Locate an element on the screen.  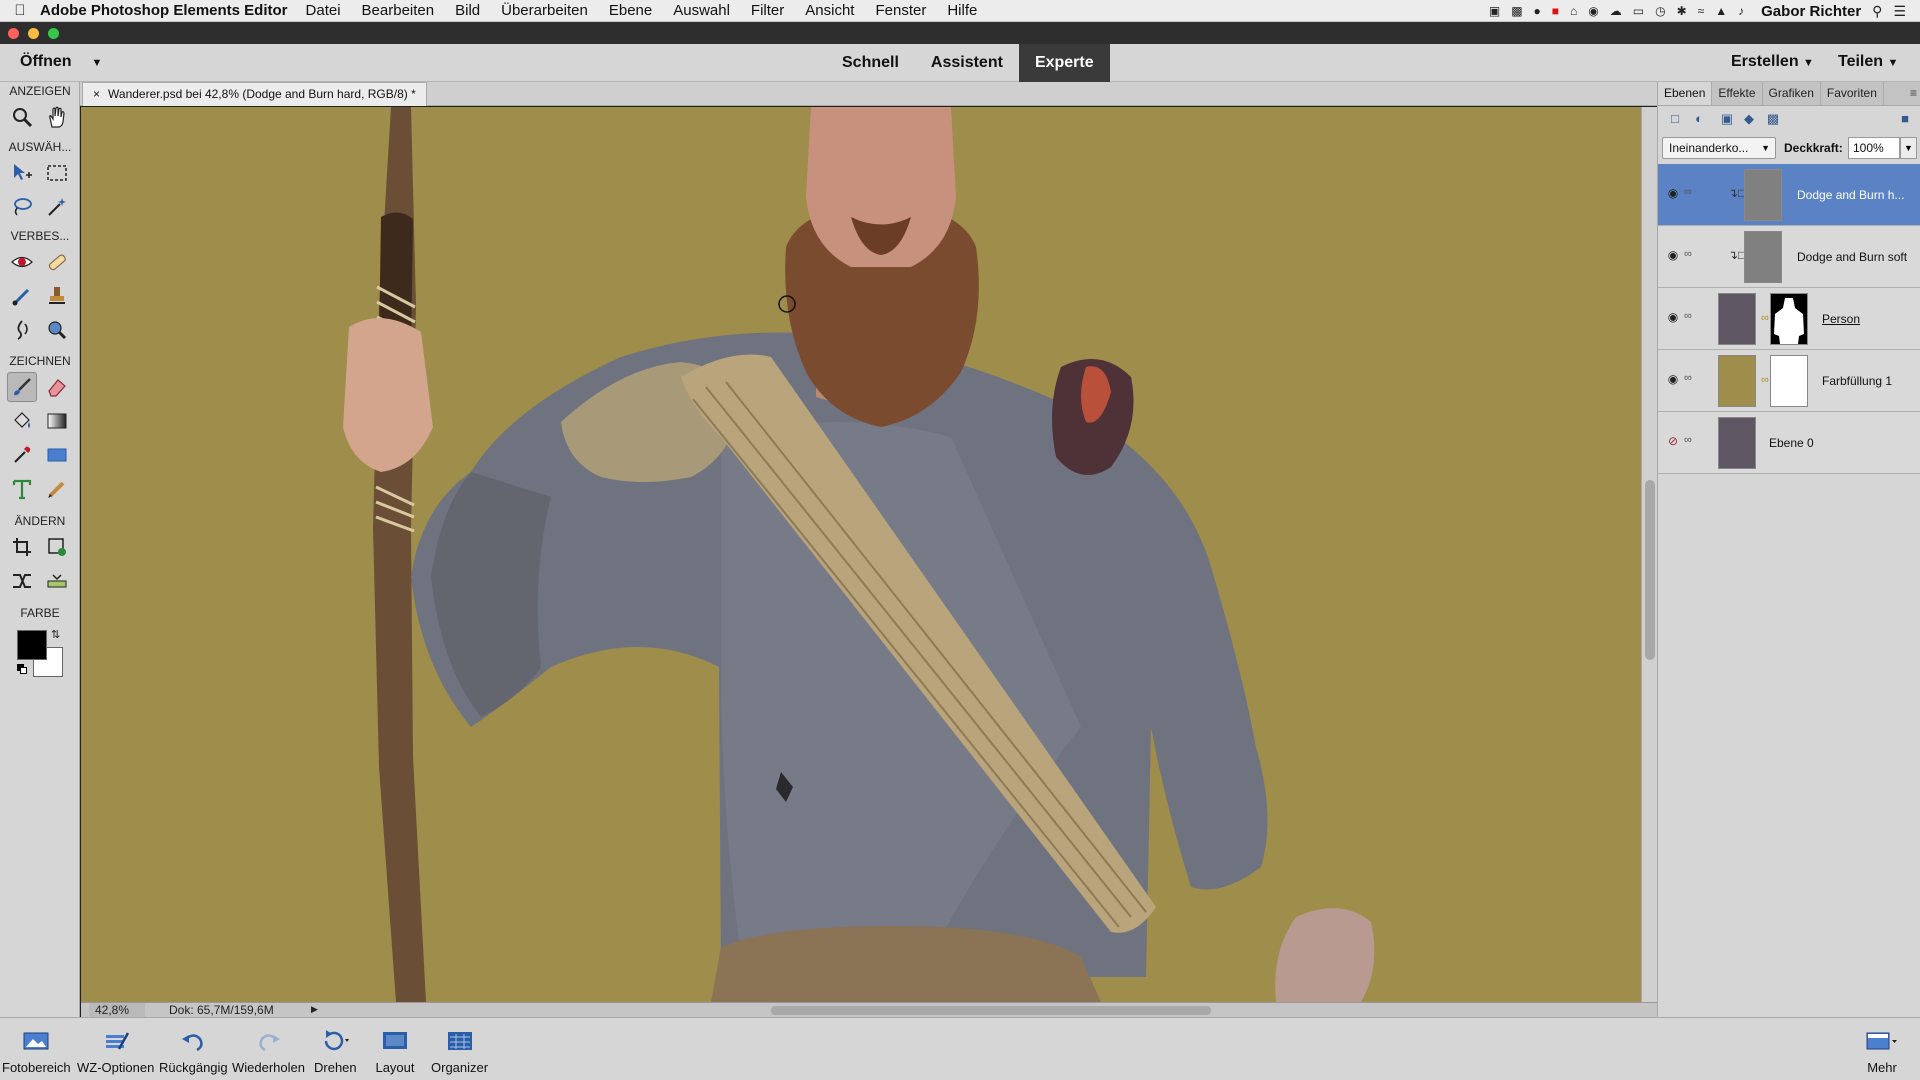
opacity-dropdown-icon: ▼ is located at coordinates (1908, 148).